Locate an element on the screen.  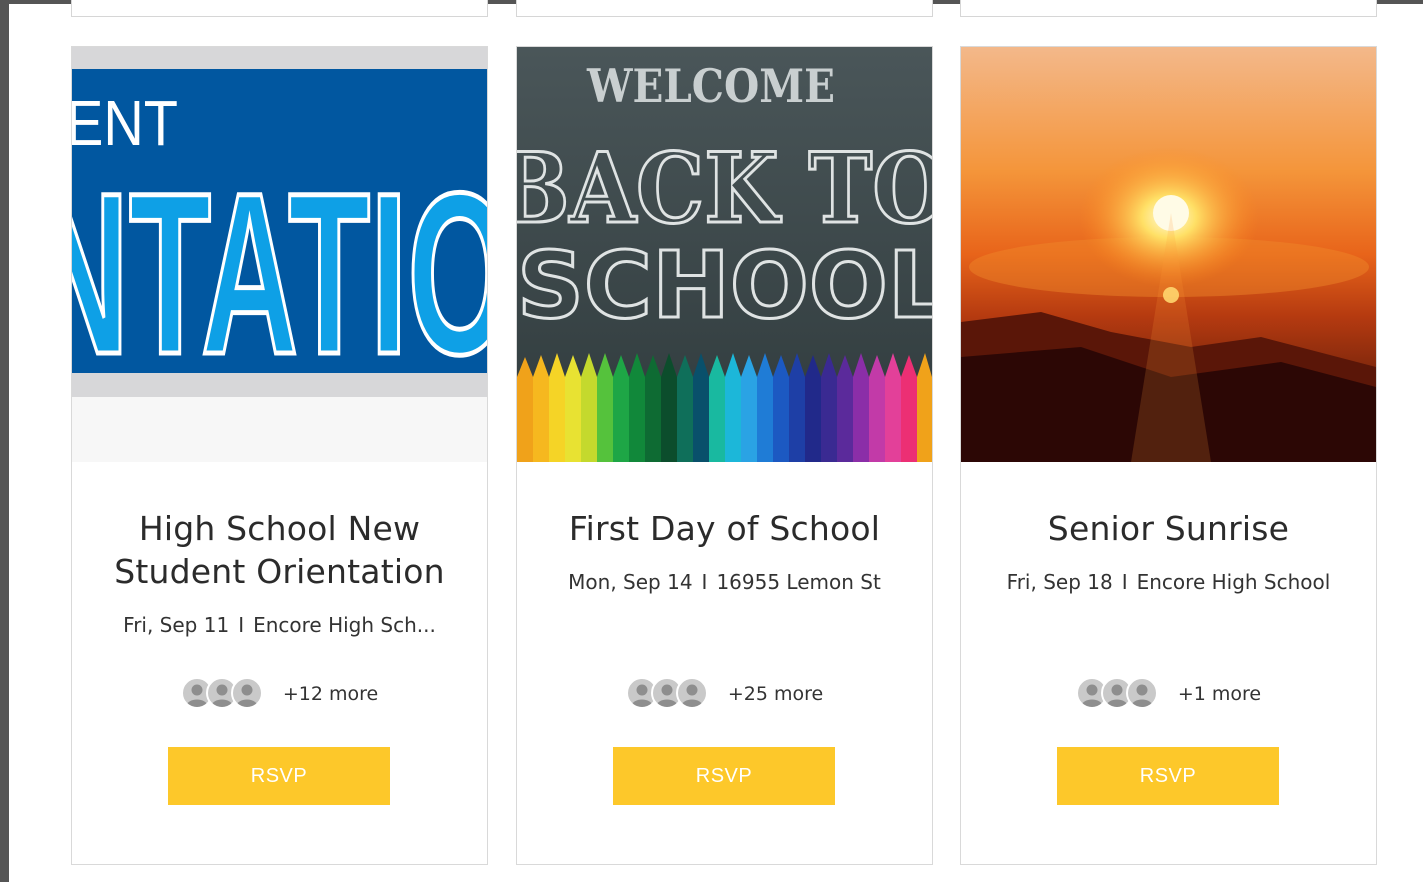
guests-more-count: +1 more is located at coordinates (1219, 694).